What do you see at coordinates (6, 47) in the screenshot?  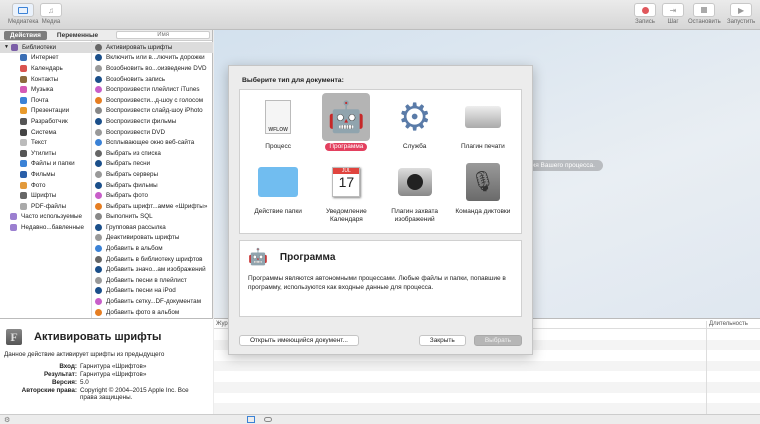 I see `disclosure-triangle-icon: ▼` at bounding box center [6, 47].